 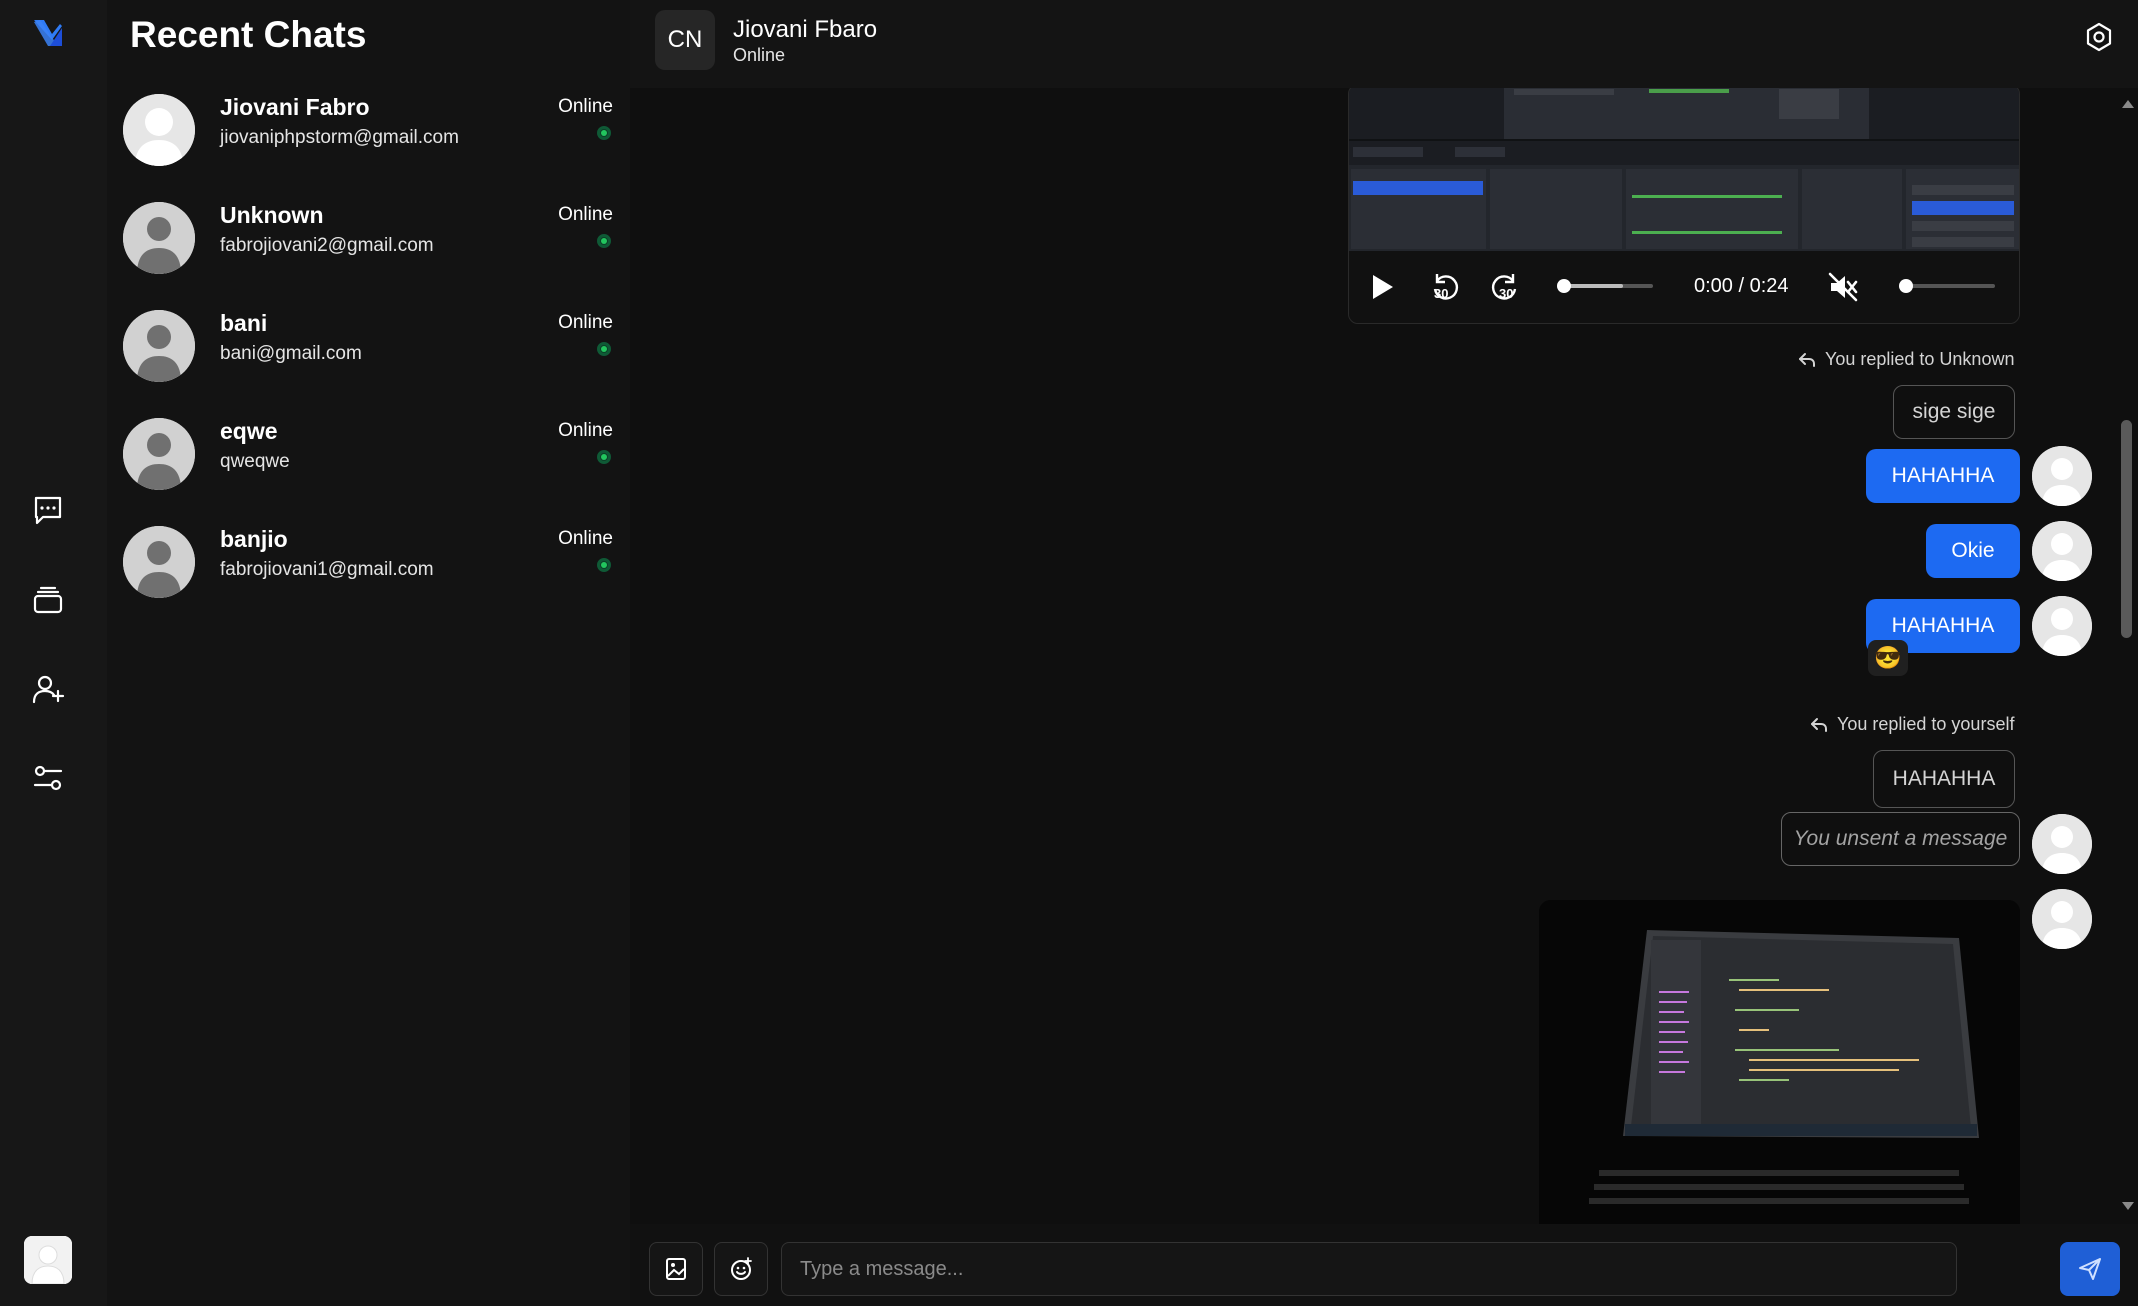 What do you see at coordinates (368, 472) in the screenshot?
I see `chat-list-item: eqwe qweqwe Online` at bounding box center [368, 472].